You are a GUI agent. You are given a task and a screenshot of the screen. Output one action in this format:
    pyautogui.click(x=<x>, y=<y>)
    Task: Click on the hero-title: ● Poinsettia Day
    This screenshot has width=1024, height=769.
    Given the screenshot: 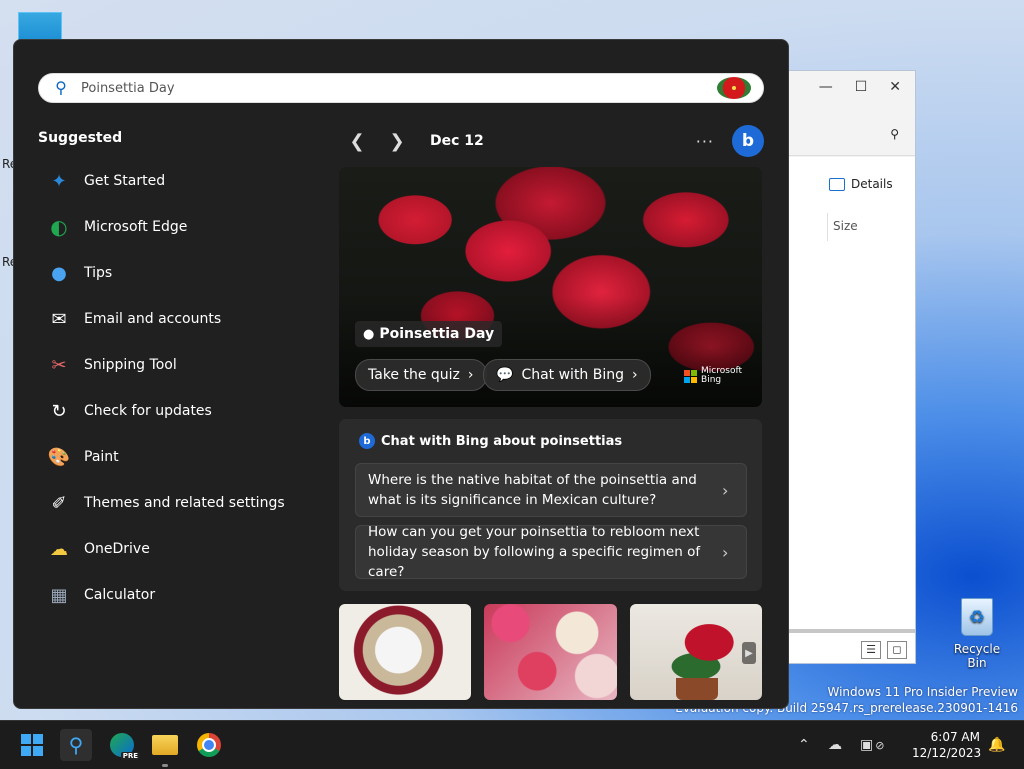 What is the action you would take?
    pyautogui.click(x=429, y=334)
    